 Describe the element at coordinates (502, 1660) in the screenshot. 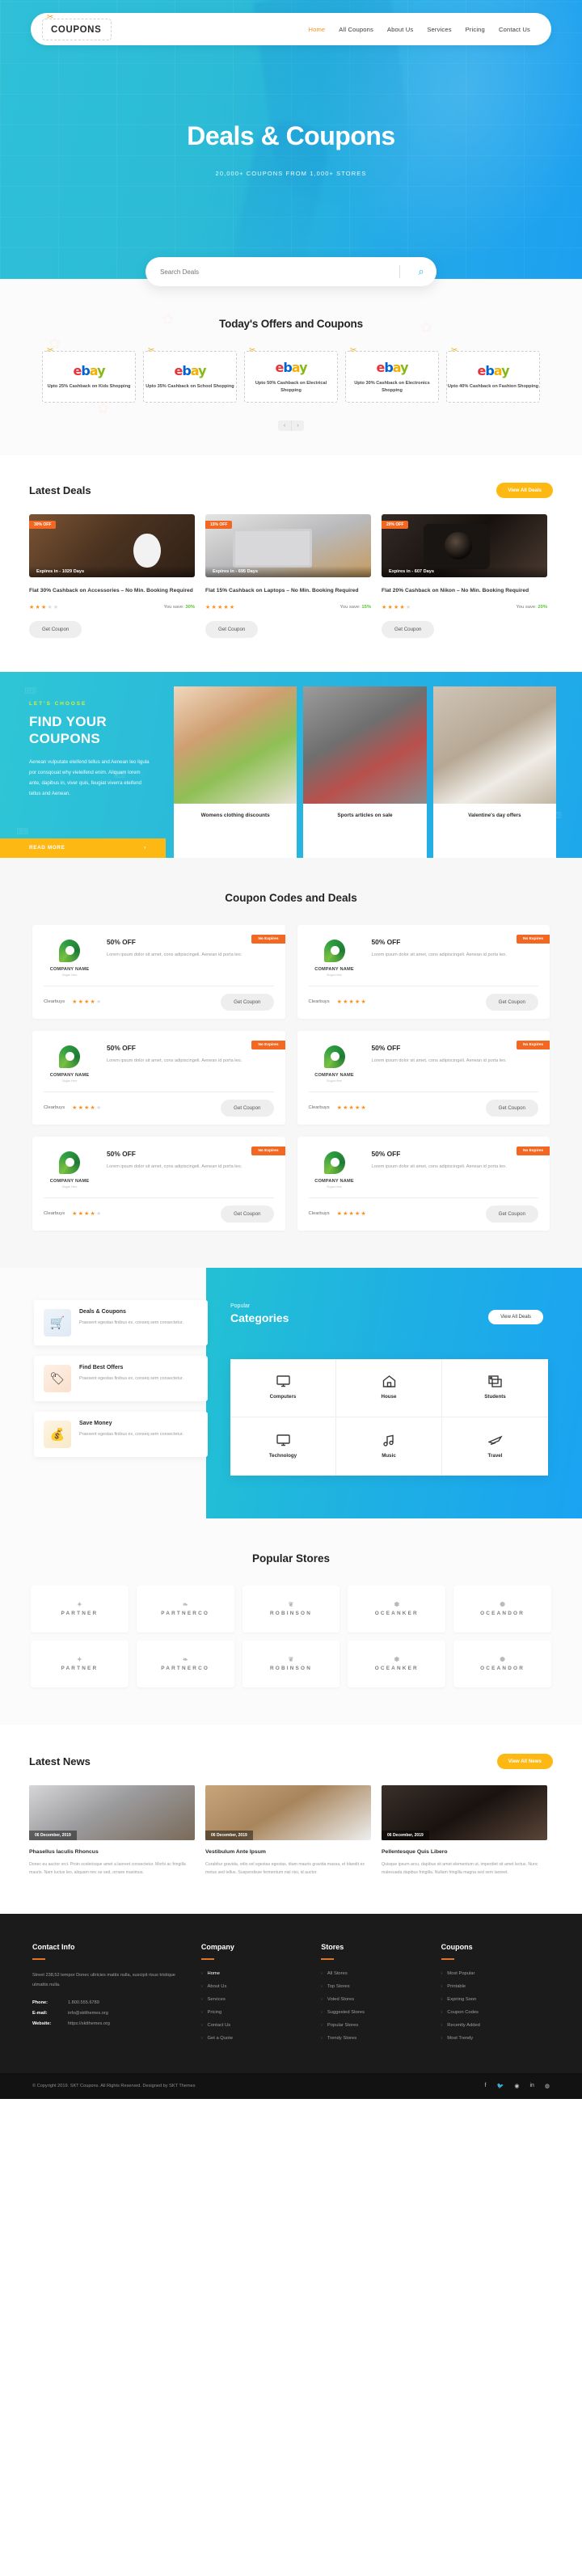

I see `store-ornament: ✺` at that location.